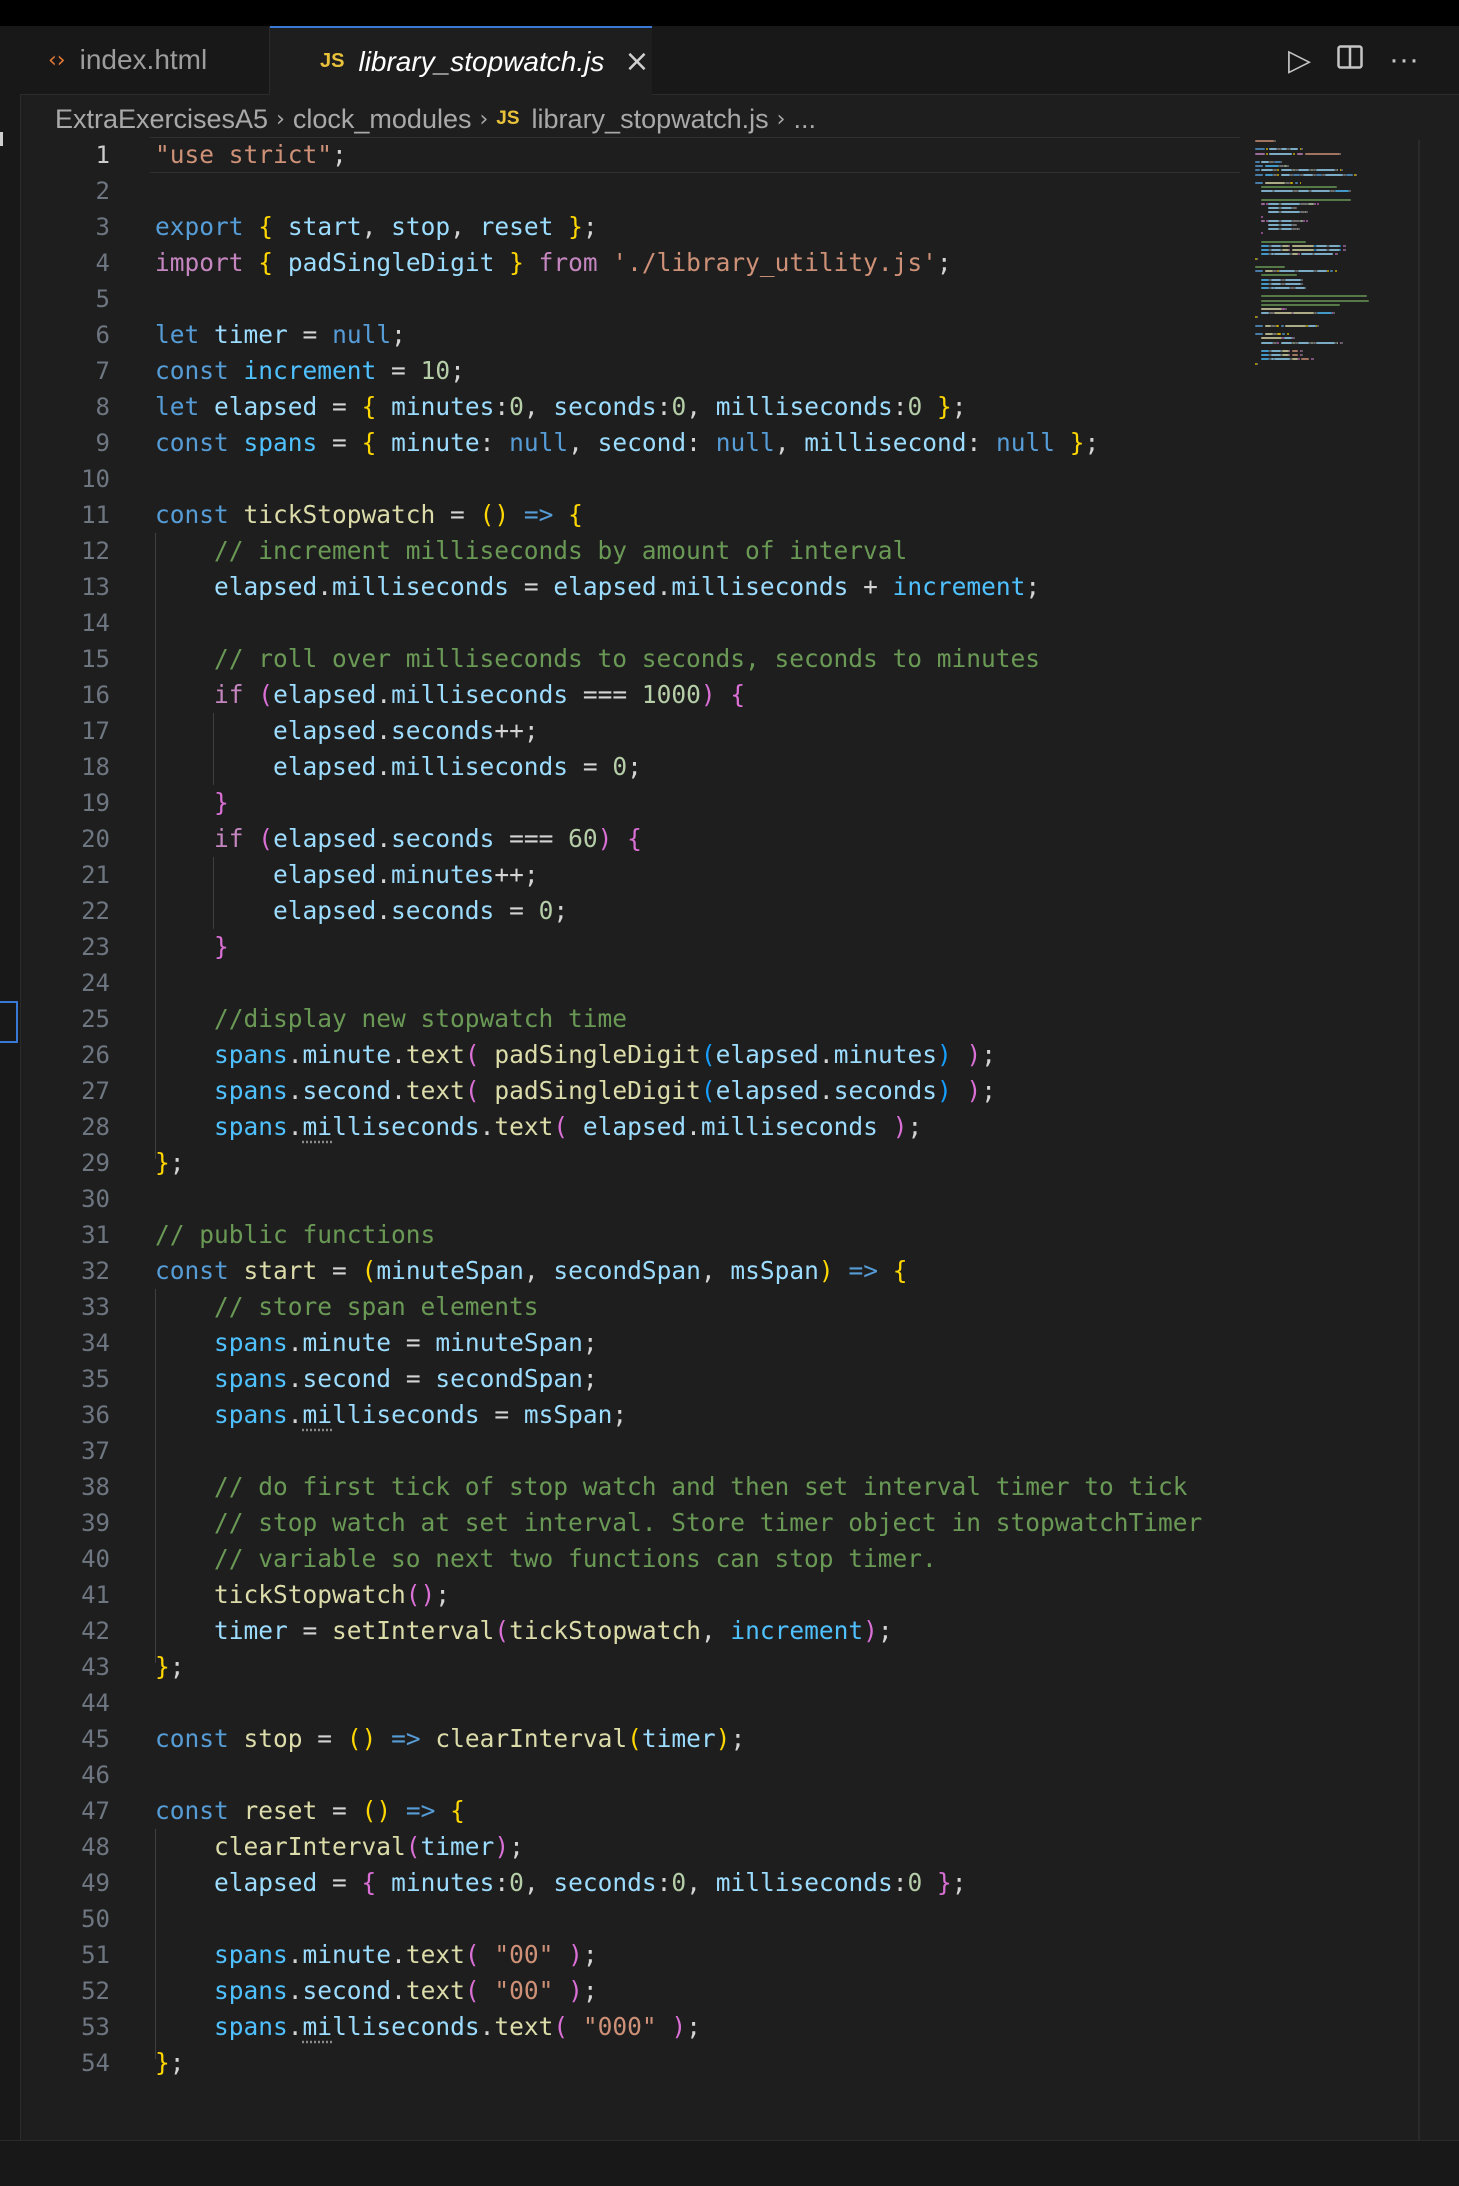 This screenshot has width=1459, height=2186. I want to click on code-line: spans.minute.text( "00" );, so click(376, 1955).